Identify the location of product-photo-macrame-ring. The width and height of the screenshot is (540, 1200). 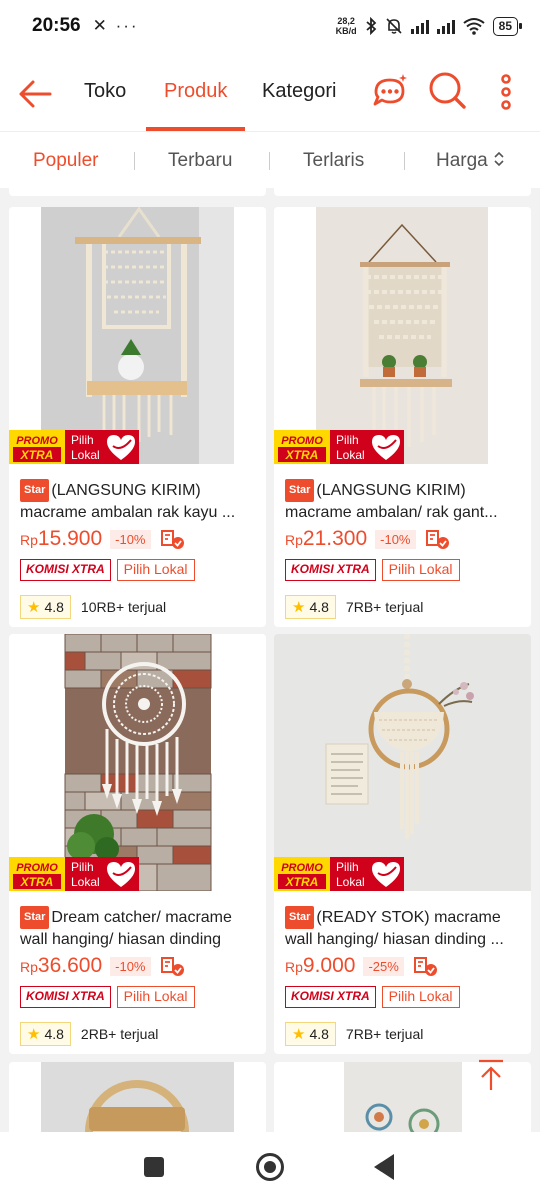
(402, 762).